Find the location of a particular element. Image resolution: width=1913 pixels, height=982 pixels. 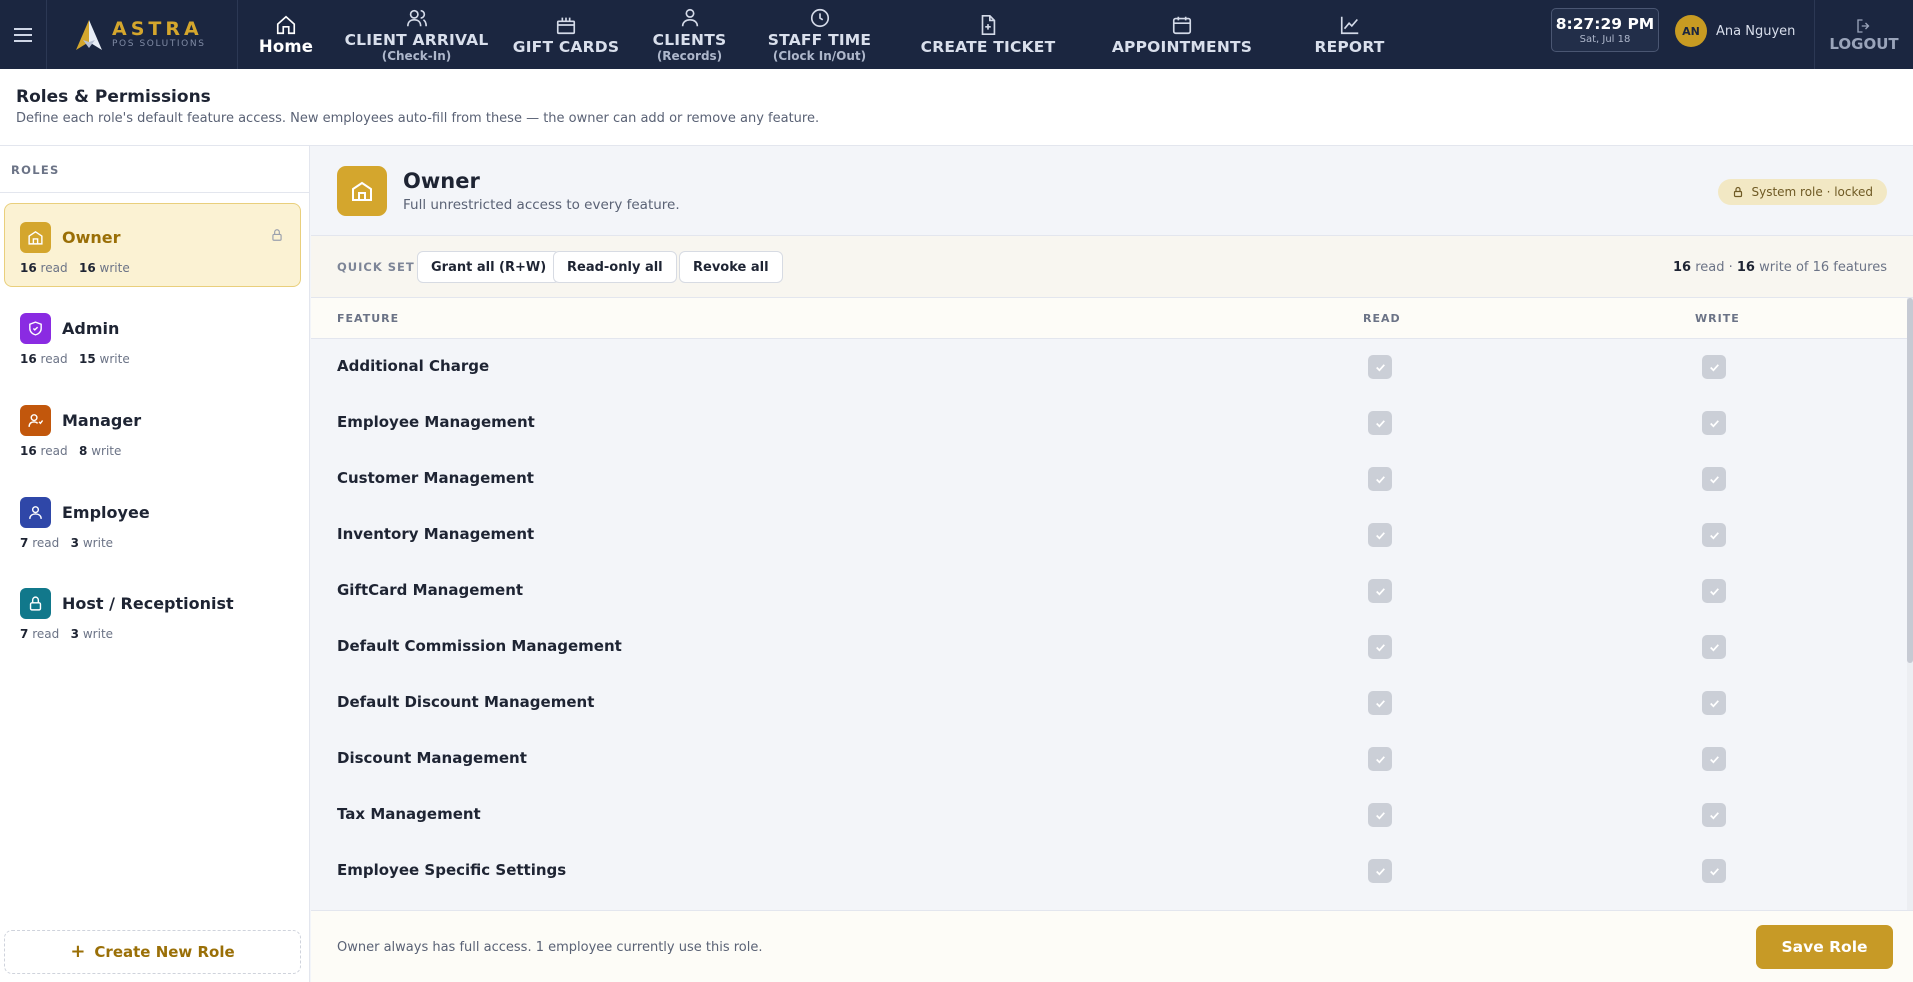

nav-appointments-label: APPOINTMENTS is located at coordinates (1182, 46).